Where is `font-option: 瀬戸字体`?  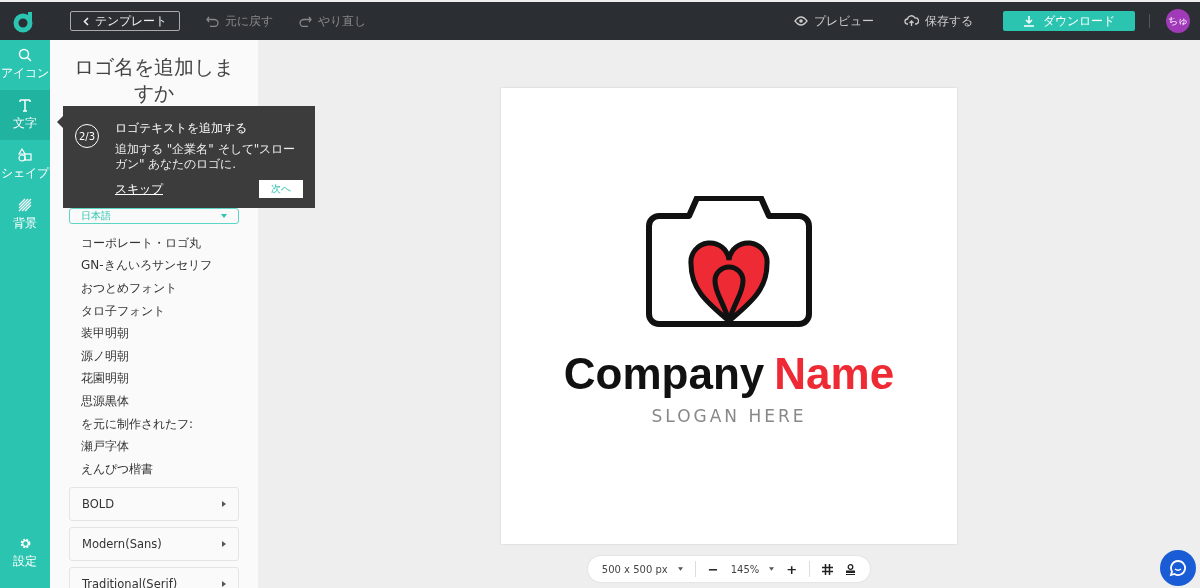
font-option: 瀬戸字体 is located at coordinates (105, 447).